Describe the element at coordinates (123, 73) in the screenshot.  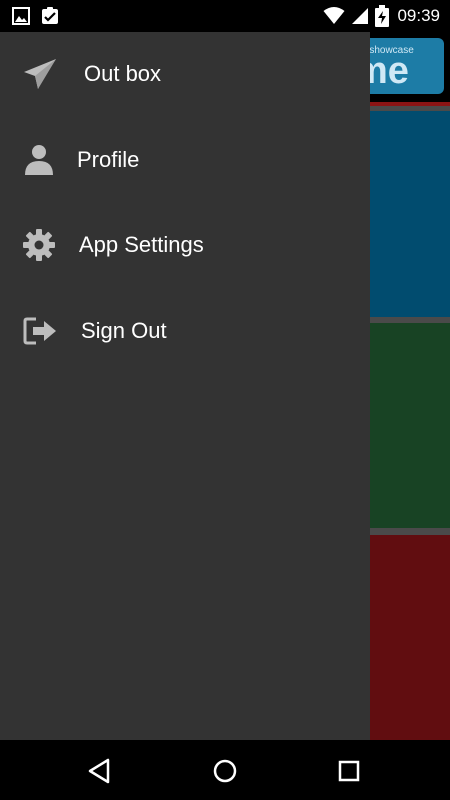
I see `menu-label-out-box: Out box` at that location.